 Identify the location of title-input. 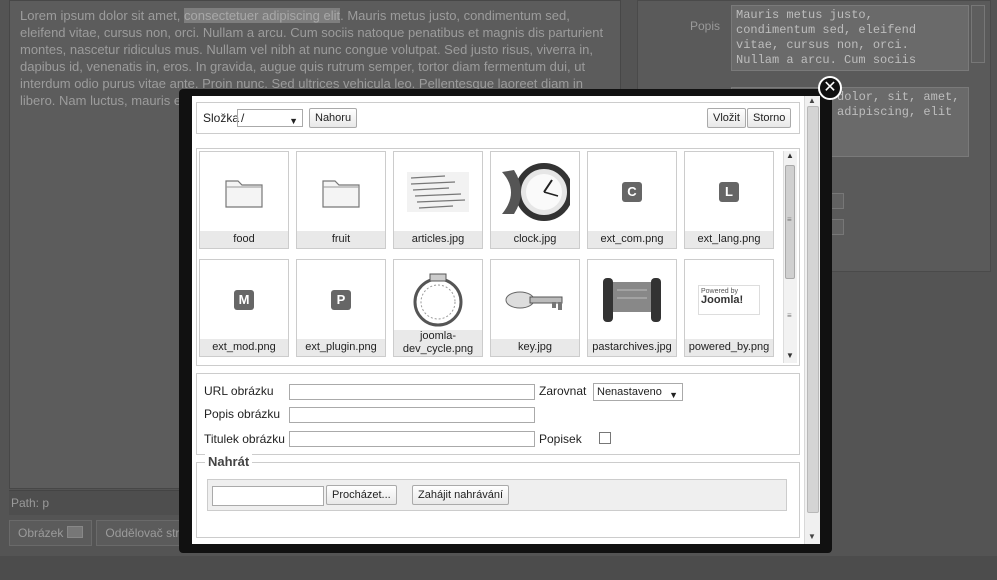
(412, 439).